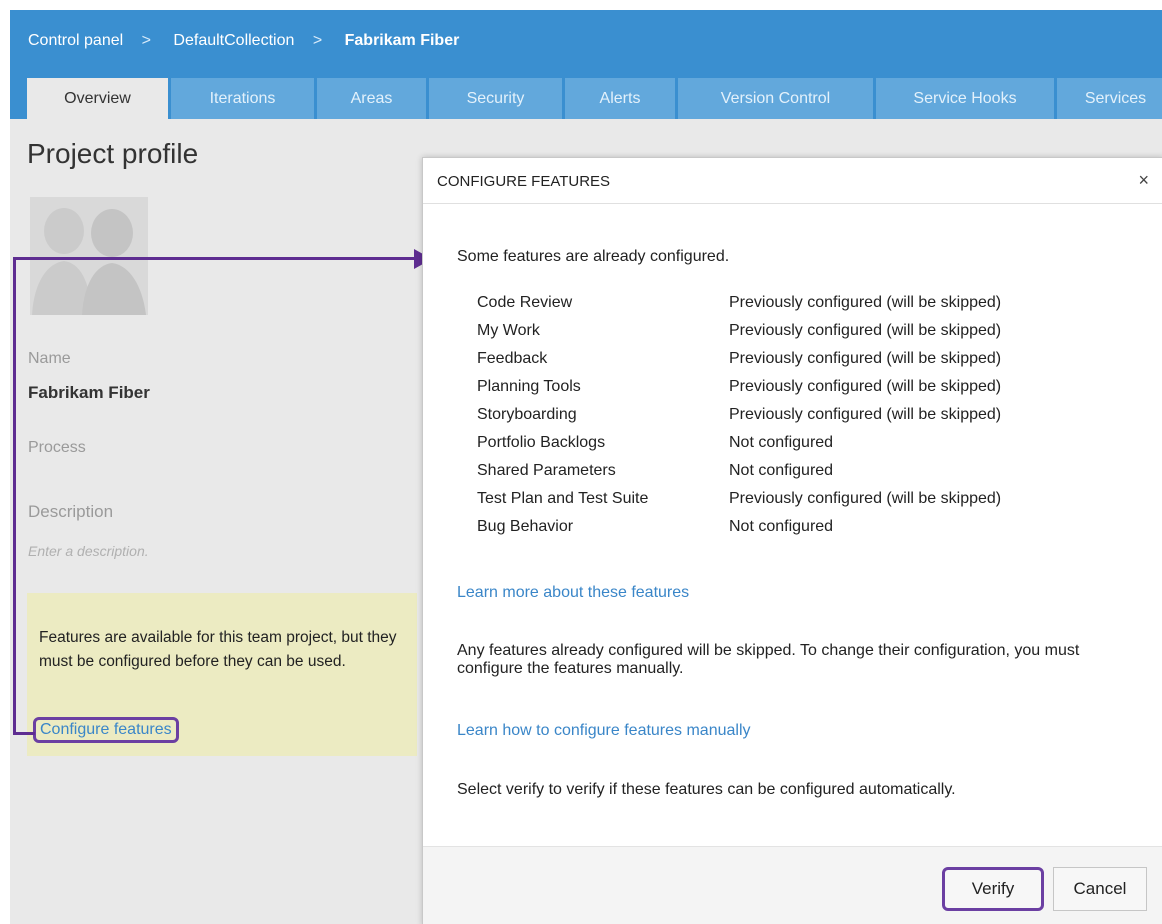  Describe the element at coordinates (966, 98) in the screenshot. I see `tab-service-hooks: Service Hooks` at that location.